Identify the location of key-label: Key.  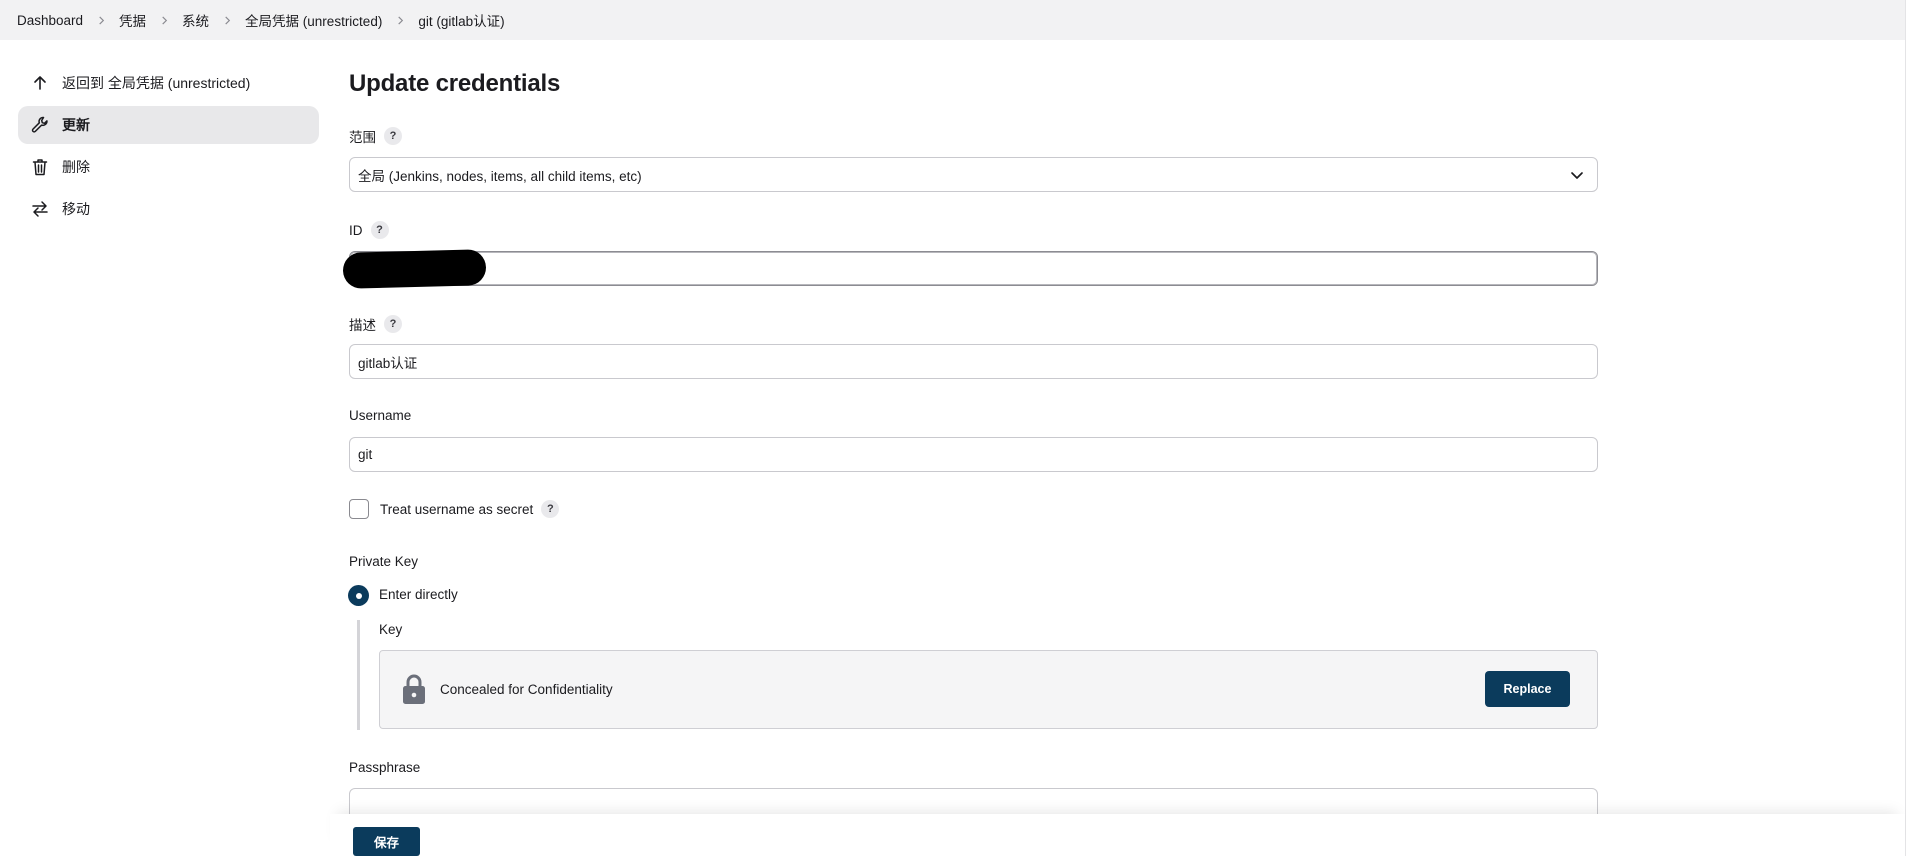
(391, 629).